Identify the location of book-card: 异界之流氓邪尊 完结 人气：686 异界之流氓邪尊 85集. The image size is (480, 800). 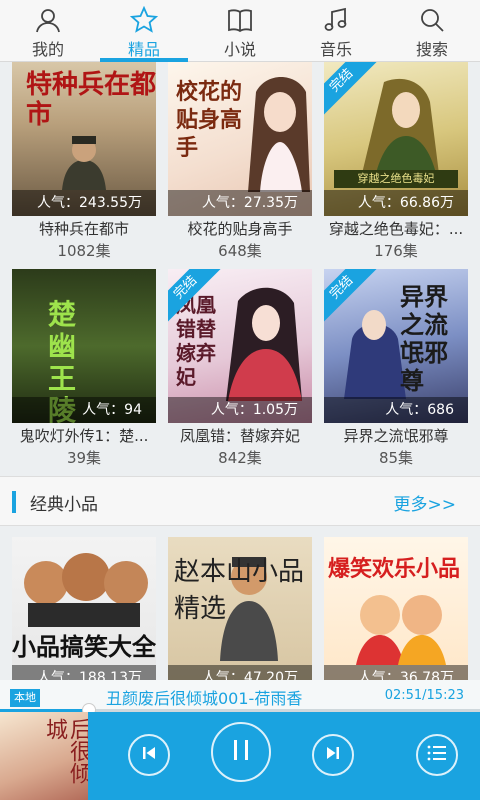
(396, 372).